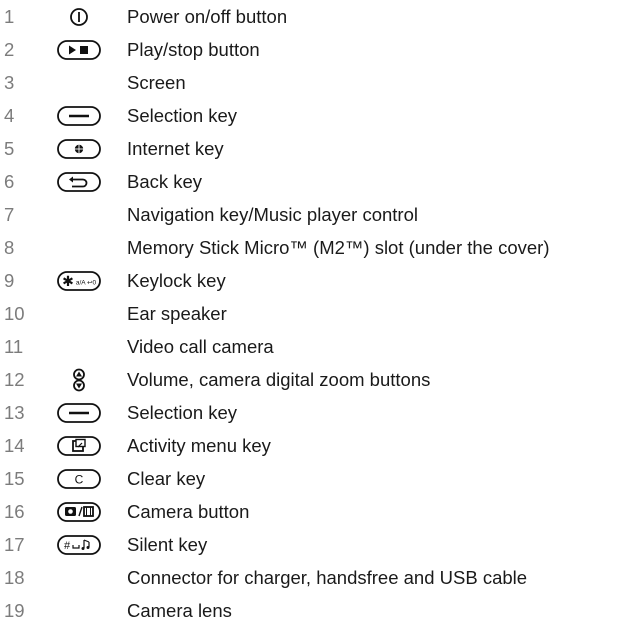 Image resolution: width=617 pixels, height=627 pixels. What do you see at coordinates (9, 280) in the screenshot?
I see `item-number: 9` at bounding box center [9, 280].